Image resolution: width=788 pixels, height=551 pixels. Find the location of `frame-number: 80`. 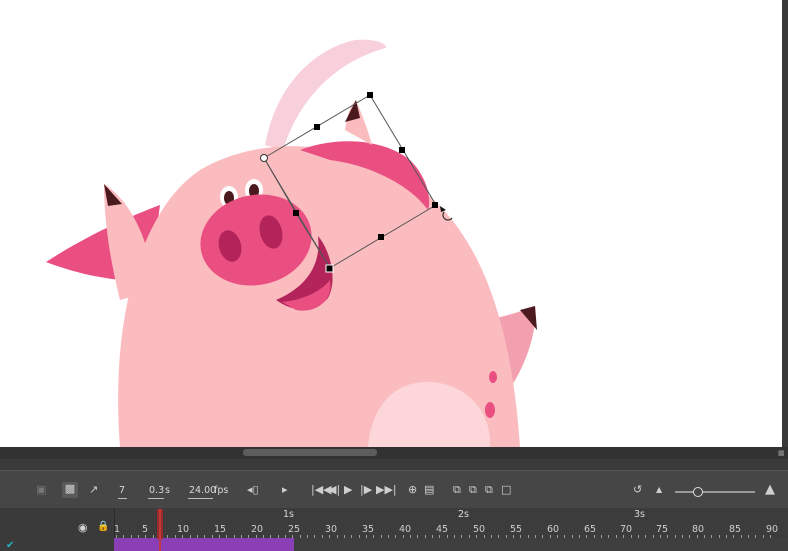

frame-number: 80 is located at coordinates (698, 529).